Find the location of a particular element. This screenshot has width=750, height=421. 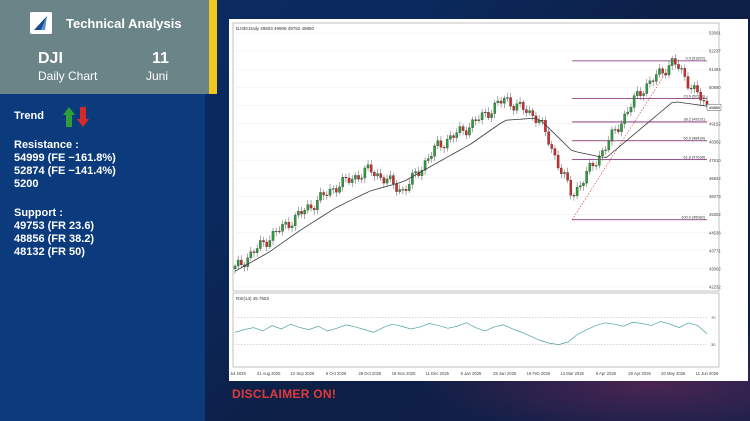

support-item: 49753 (FR 23.6) is located at coordinates (54, 226).